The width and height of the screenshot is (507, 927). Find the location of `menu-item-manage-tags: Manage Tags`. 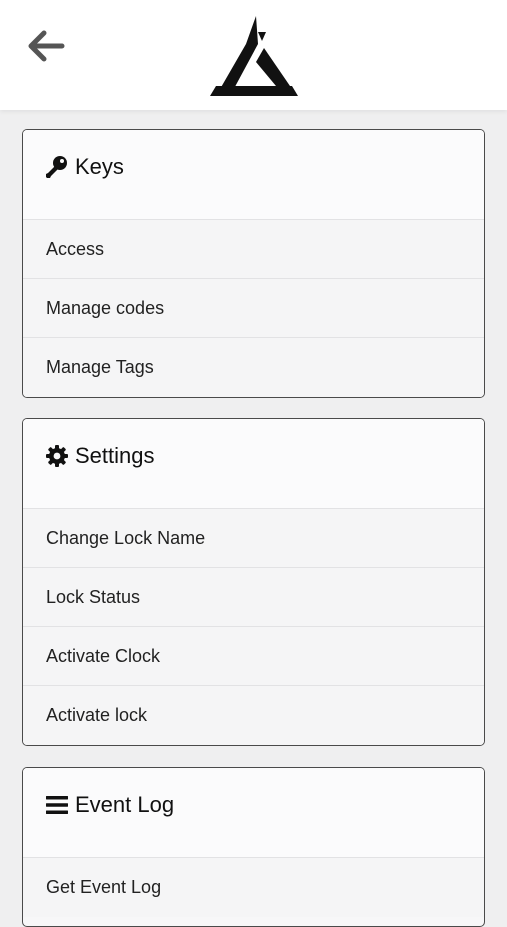

menu-item-manage-tags: Manage Tags is located at coordinates (253, 367).